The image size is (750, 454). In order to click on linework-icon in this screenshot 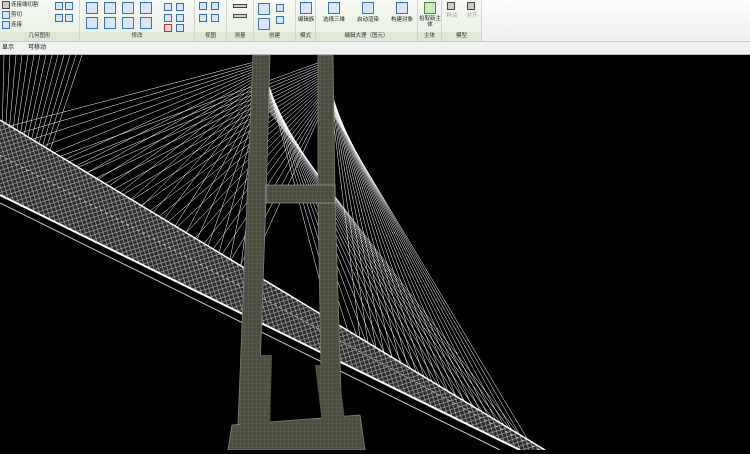, I will do `click(203, 18)`.